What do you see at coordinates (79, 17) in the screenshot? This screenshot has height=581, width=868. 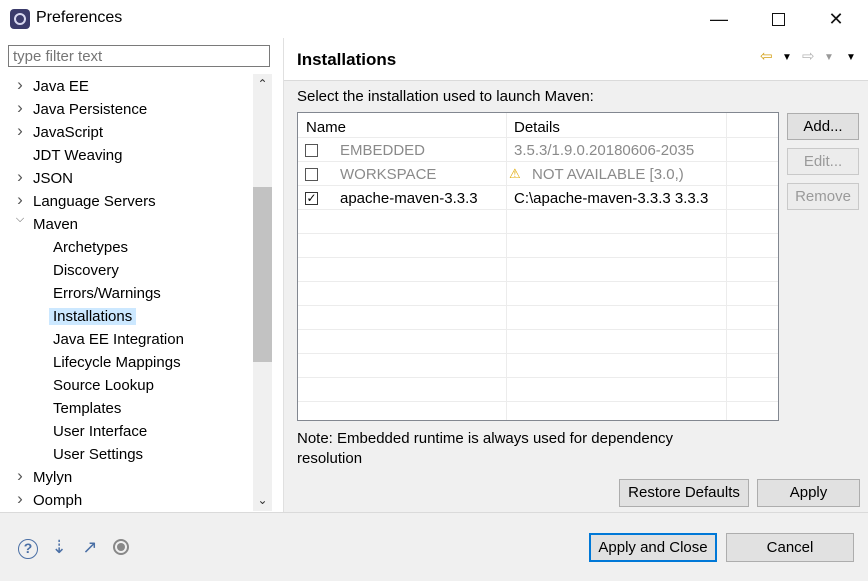 I see `window-title: Preferences` at bounding box center [79, 17].